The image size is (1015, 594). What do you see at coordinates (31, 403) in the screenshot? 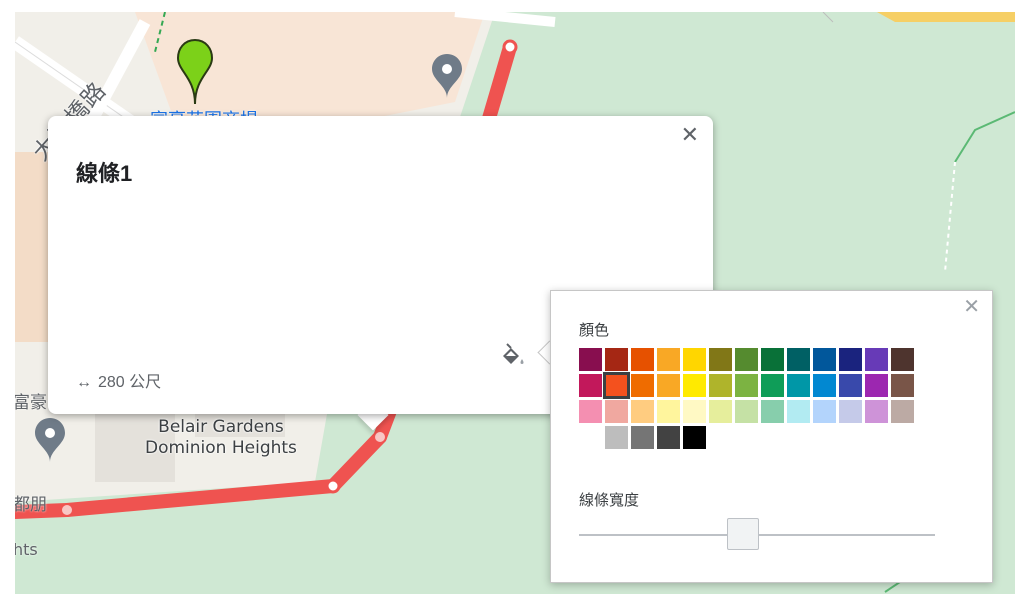
I see `edge-label: 富豪` at bounding box center [31, 403].